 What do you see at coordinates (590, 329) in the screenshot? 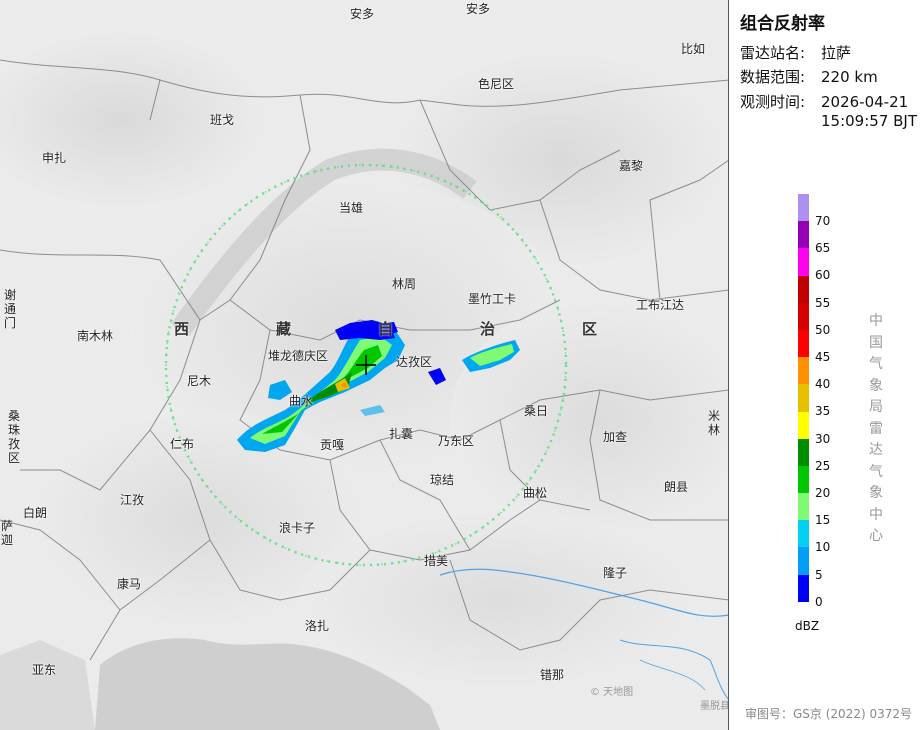
I see `region-char-5: 区` at bounding box center [590, 329].